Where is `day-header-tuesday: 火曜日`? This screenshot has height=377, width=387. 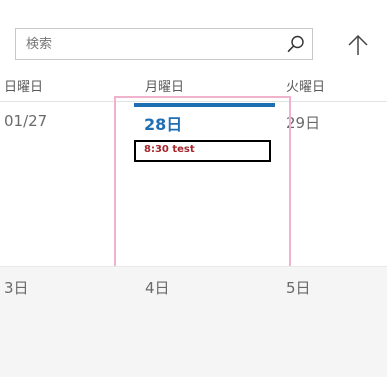
day-header-tuesday: 火曜日 is located at coordinates (306, 87).